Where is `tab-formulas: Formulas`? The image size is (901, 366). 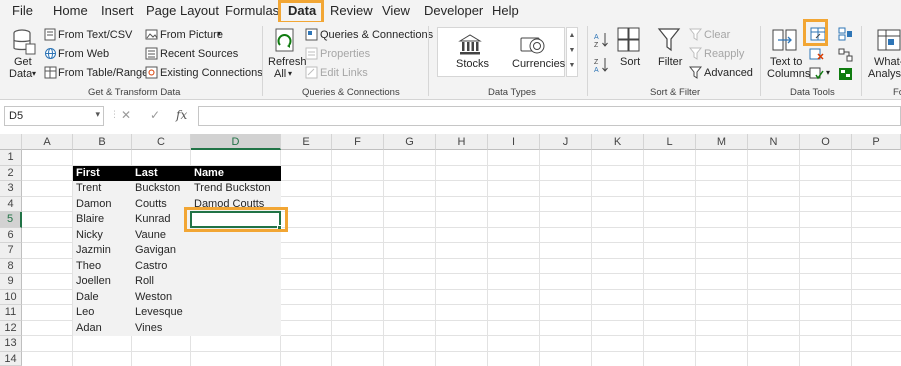 tab-formulas: Formulas is located at coordinates (252, 10).